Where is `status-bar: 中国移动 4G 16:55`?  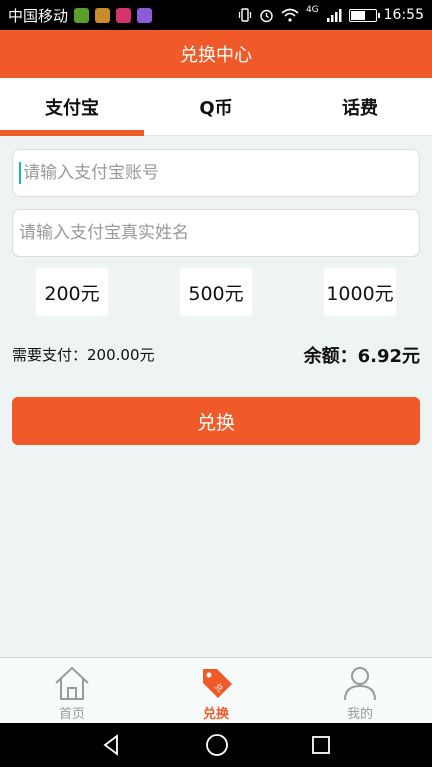 status-bar: 中国移动 4G 16:55 is located at coordinates (216, 15).